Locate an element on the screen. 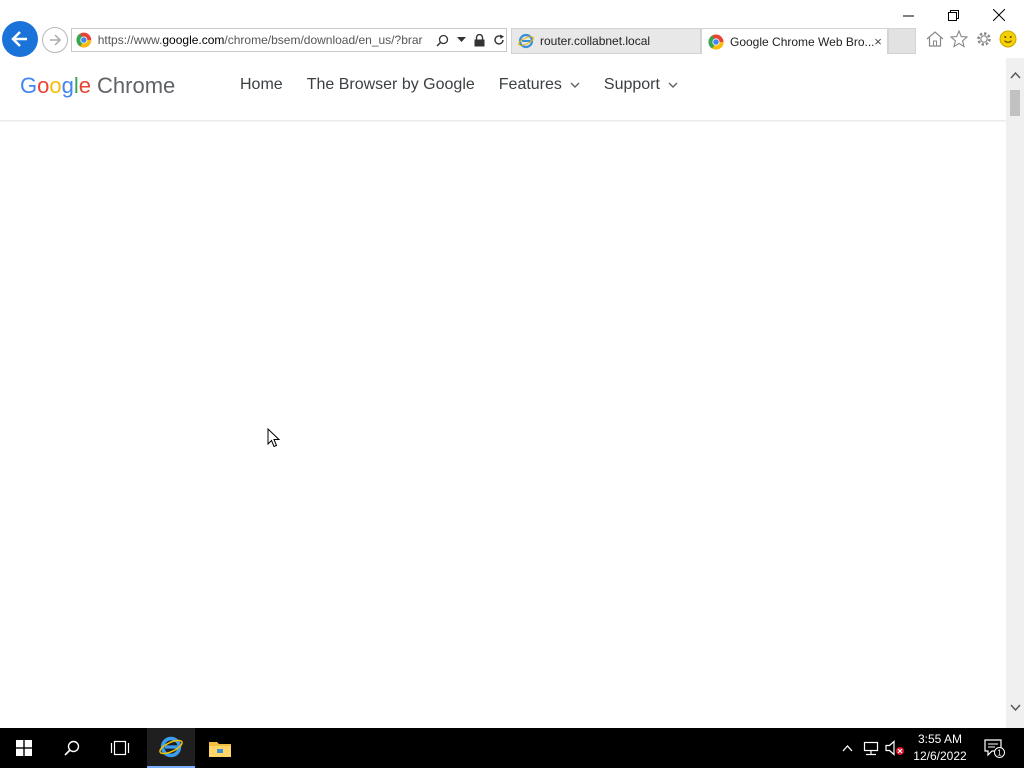 Image resolution: width=1024 pixels, height=768 pixels. google-chrome-logo: Google Chrome is located at coordinates (97, 86).